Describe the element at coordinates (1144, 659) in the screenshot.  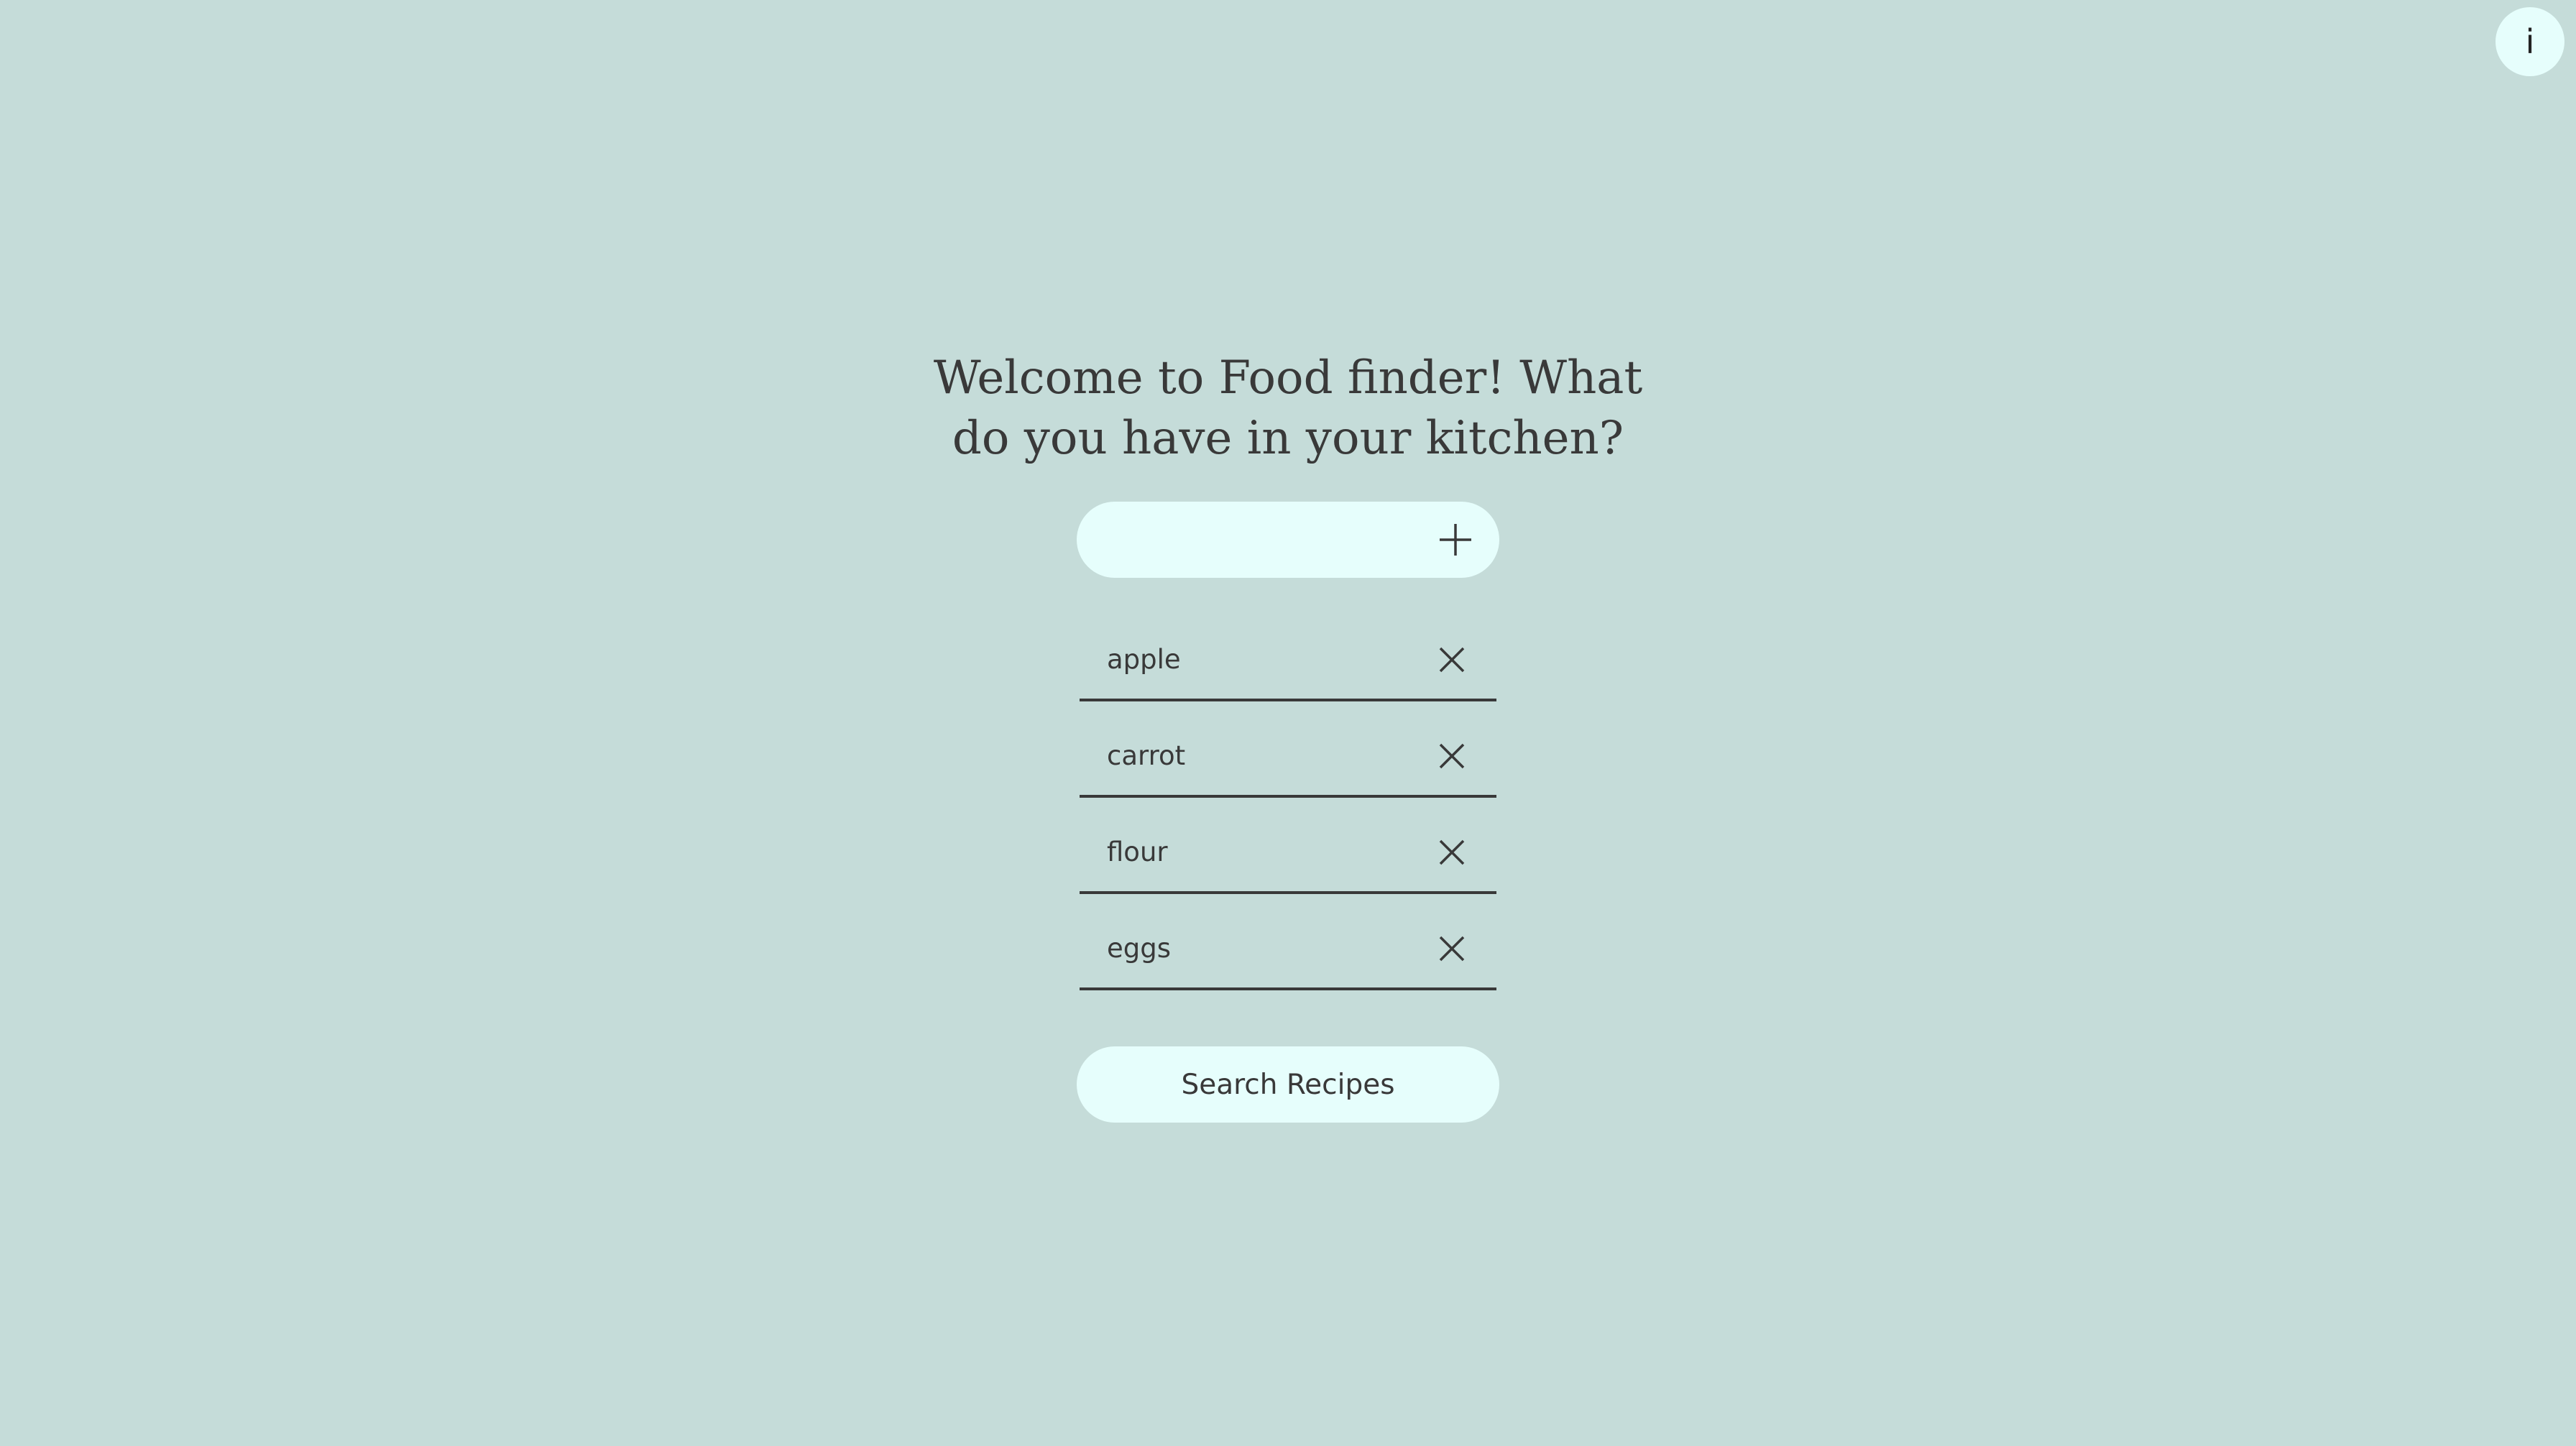
I see `ingredient-name: apple` at that location.